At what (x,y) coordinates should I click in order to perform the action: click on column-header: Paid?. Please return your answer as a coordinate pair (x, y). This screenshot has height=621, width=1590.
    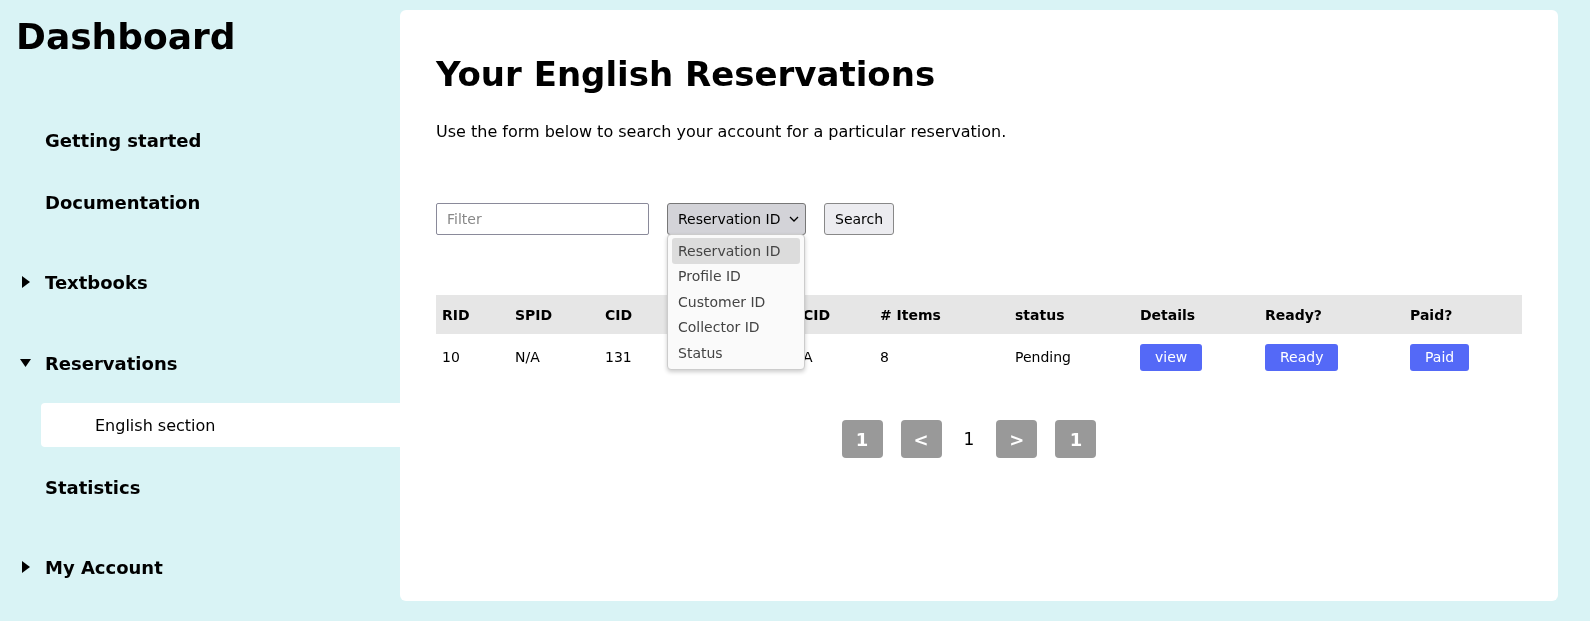
    Looking at the image, I should click on (1431, 314).